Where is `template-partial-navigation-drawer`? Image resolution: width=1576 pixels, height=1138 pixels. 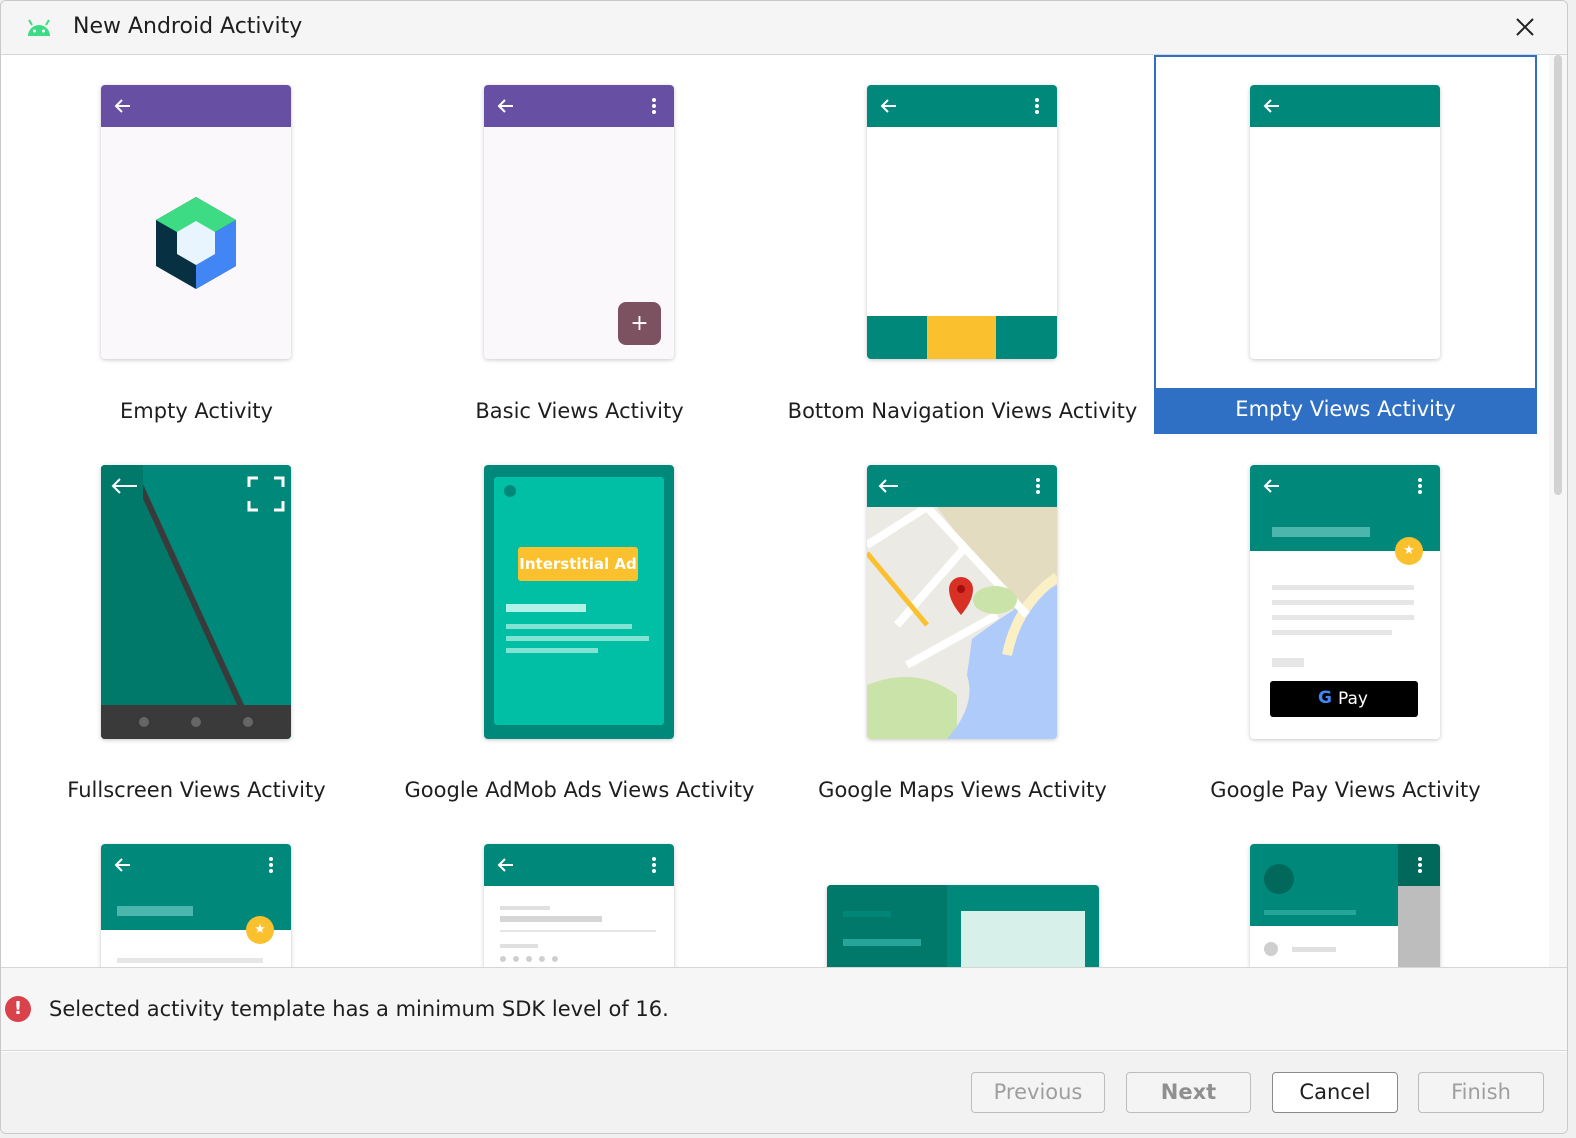 template-partial-navigation-drawer is located at coordinates (1345, 890).